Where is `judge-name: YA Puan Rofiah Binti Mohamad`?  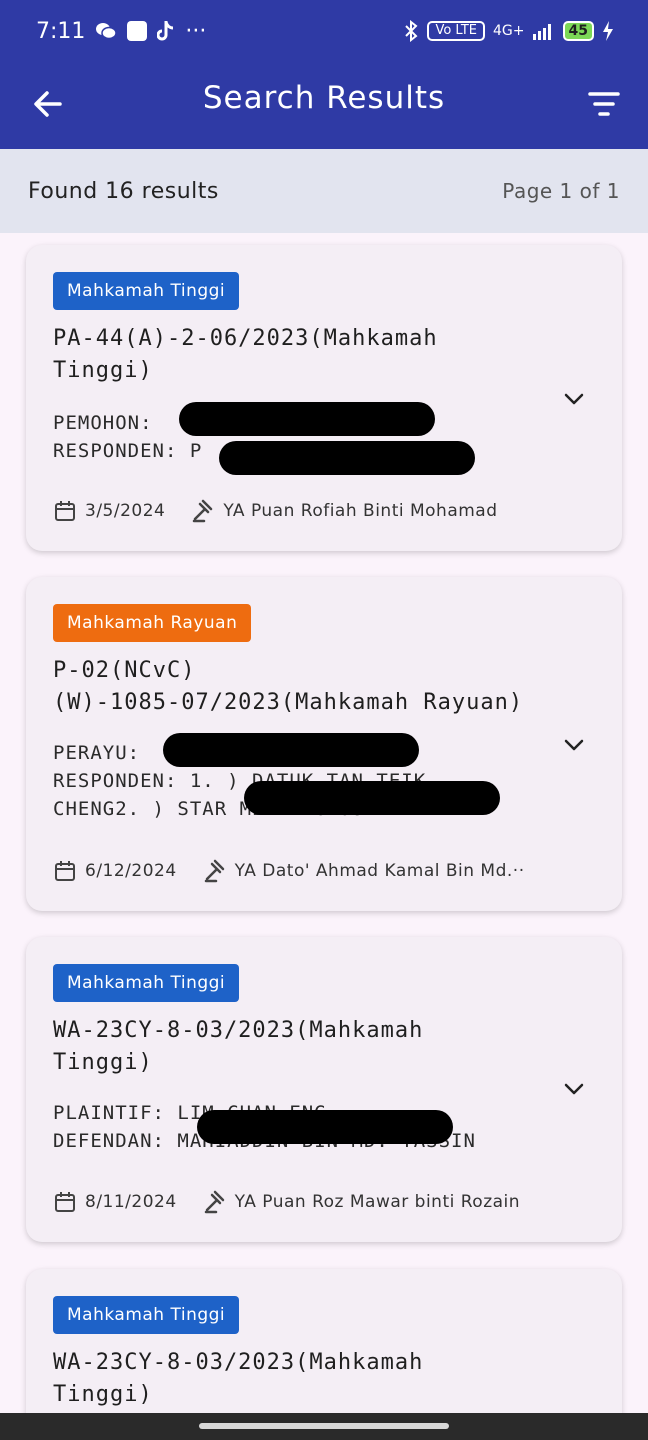 judge-name: YA Puan Rofiah Binti Mohamad is located at coordinates (360, 511).